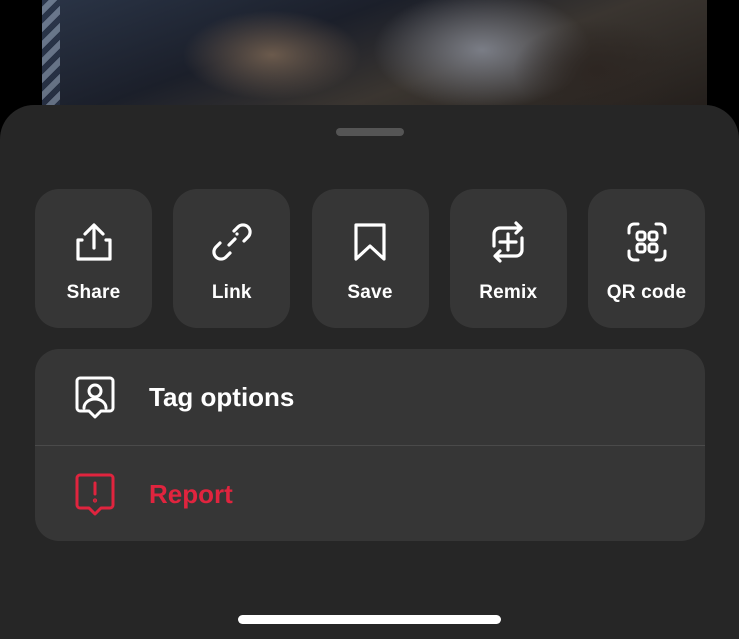 The height and width of the screenshot is (639, 739). Describe the element at coordinates (231, 292) in the screenshot. I see `link-label: Link` at that location.